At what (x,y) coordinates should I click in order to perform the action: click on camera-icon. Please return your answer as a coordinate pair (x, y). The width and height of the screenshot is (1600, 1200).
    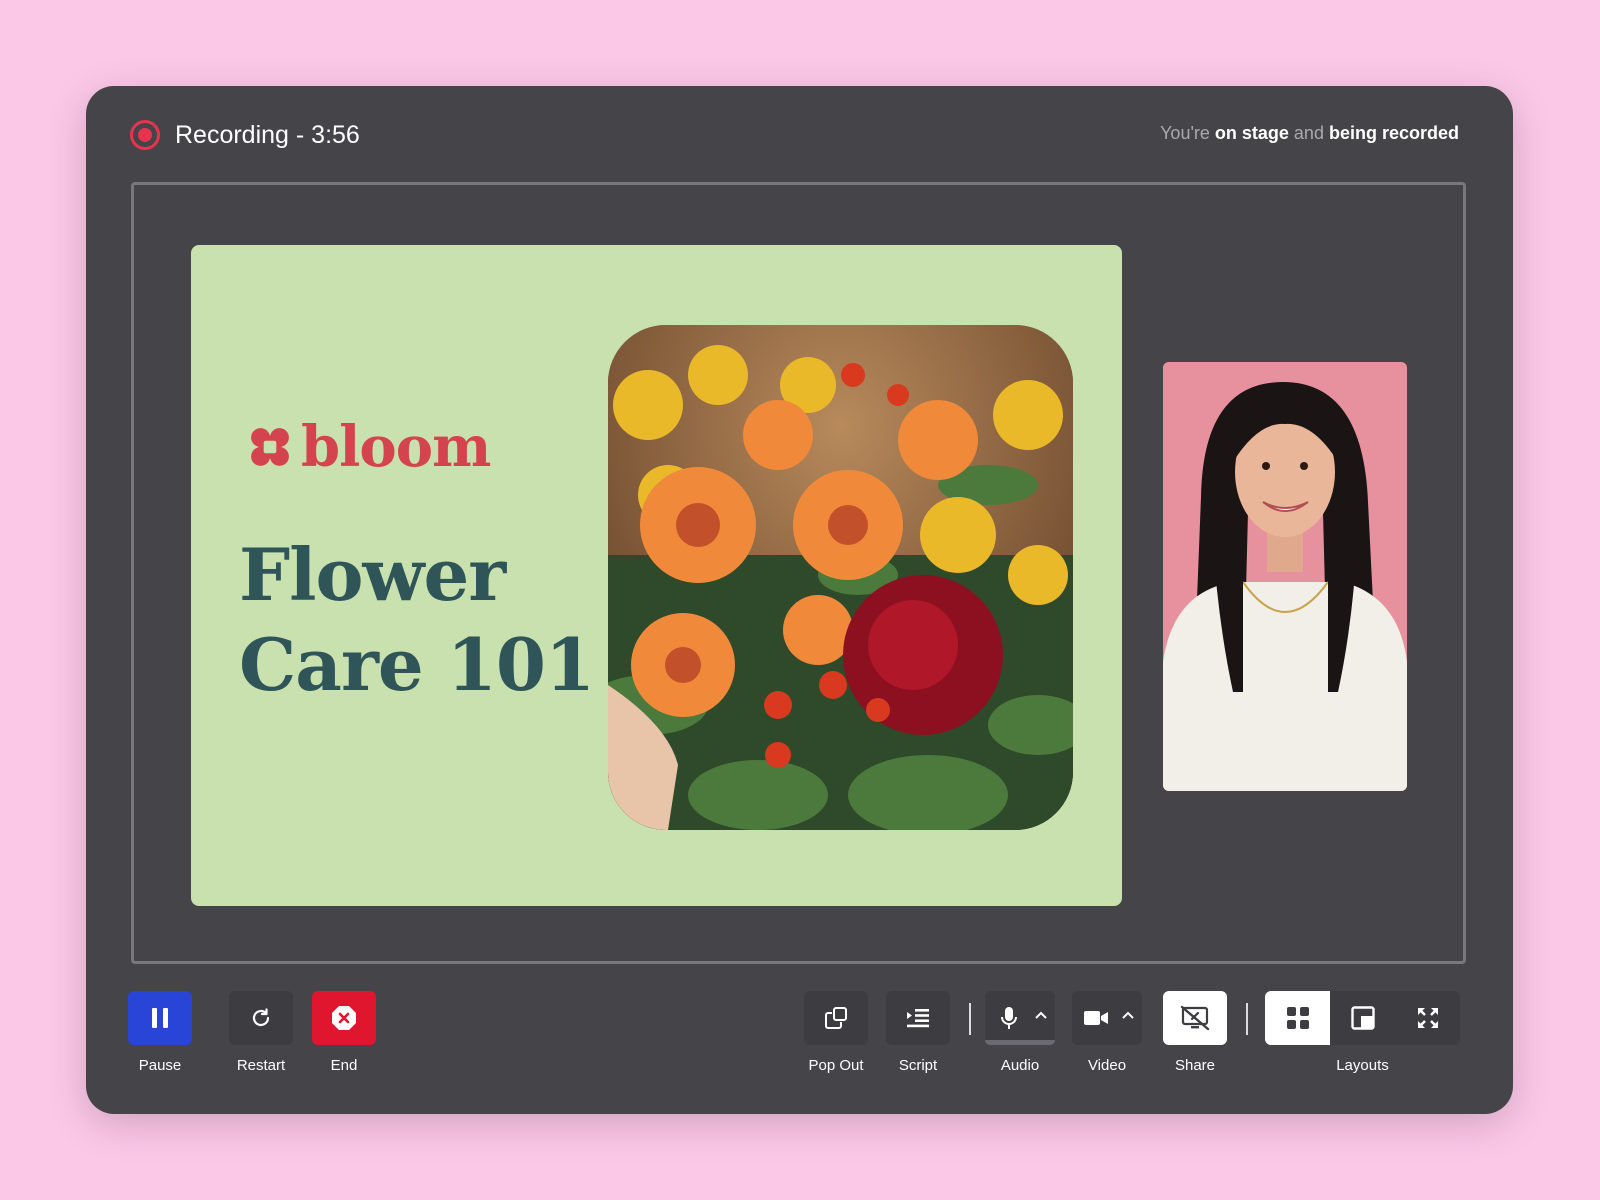
    Looking at the image, I should click on (1096, 1018).